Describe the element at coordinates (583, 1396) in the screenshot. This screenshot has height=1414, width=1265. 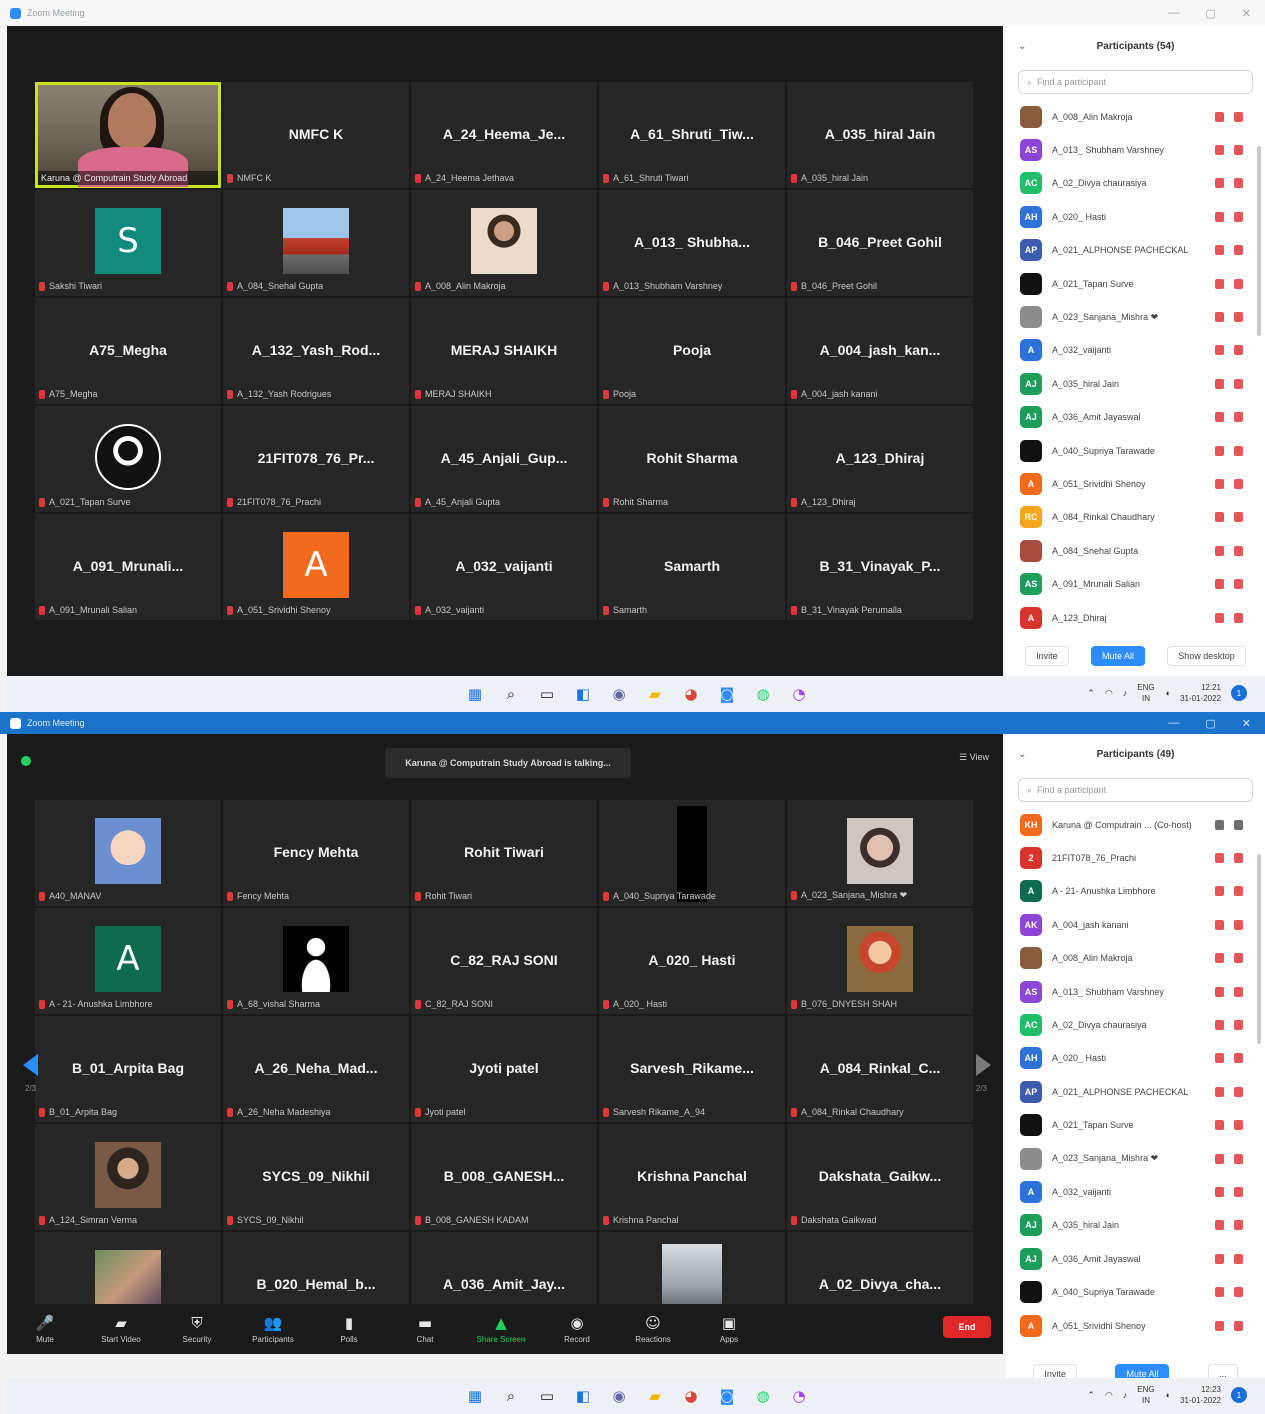
I see `widgets-icon: ◧` at that location.